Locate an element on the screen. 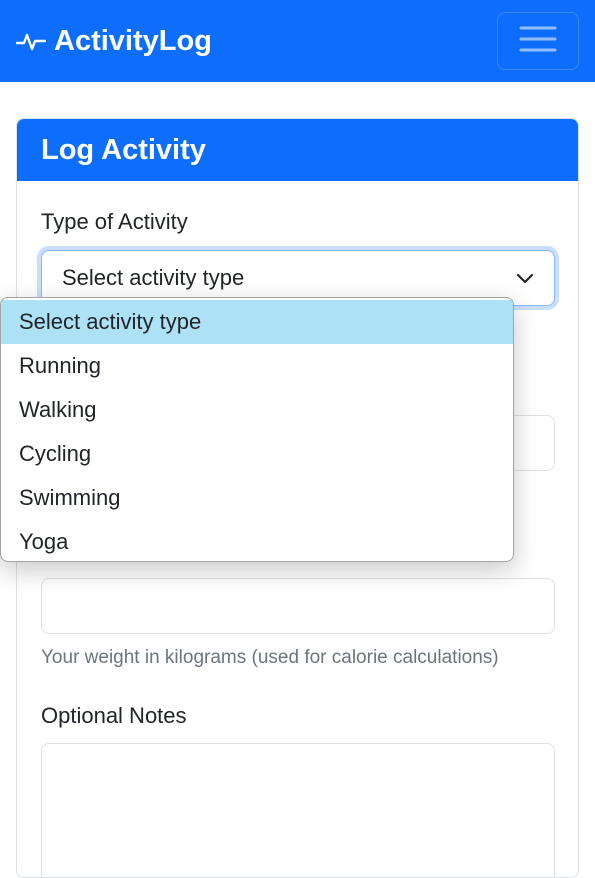 This screenshot has height=878, width=595. activity-type-selected-value: Select activity type is located at coordinates (153, 277).